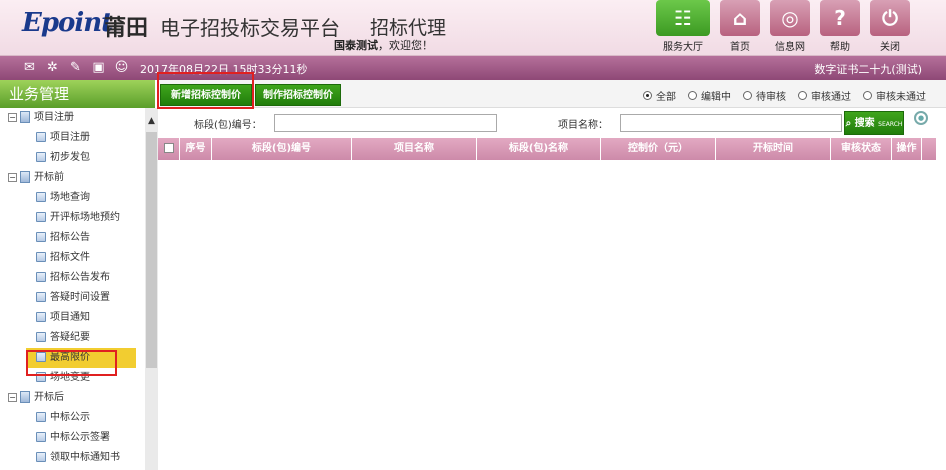 The image size is (946, 470). I want to click on sidebar-item-label: 项目注册, so click(54, 117).